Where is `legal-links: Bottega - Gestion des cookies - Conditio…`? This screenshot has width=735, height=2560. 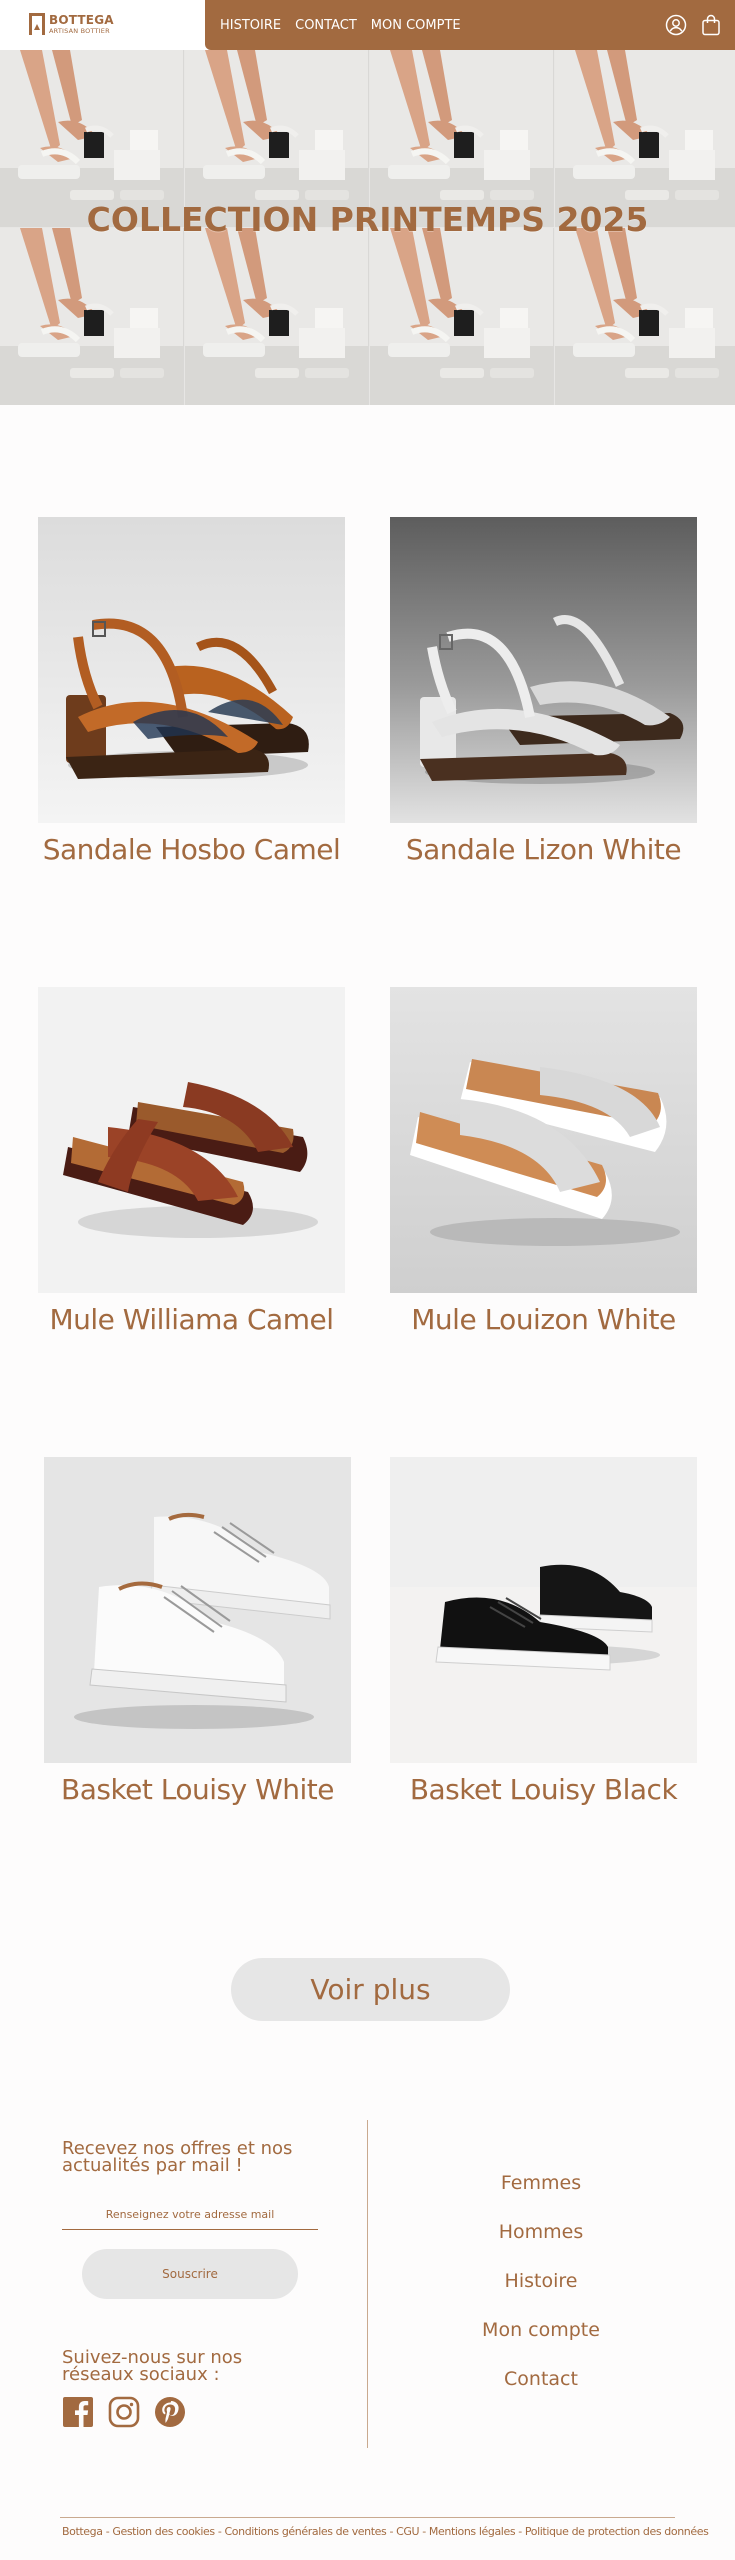 legal-links: Bottega - Gestion des cookies - Conditio… is located at coordinates (385, 2531).